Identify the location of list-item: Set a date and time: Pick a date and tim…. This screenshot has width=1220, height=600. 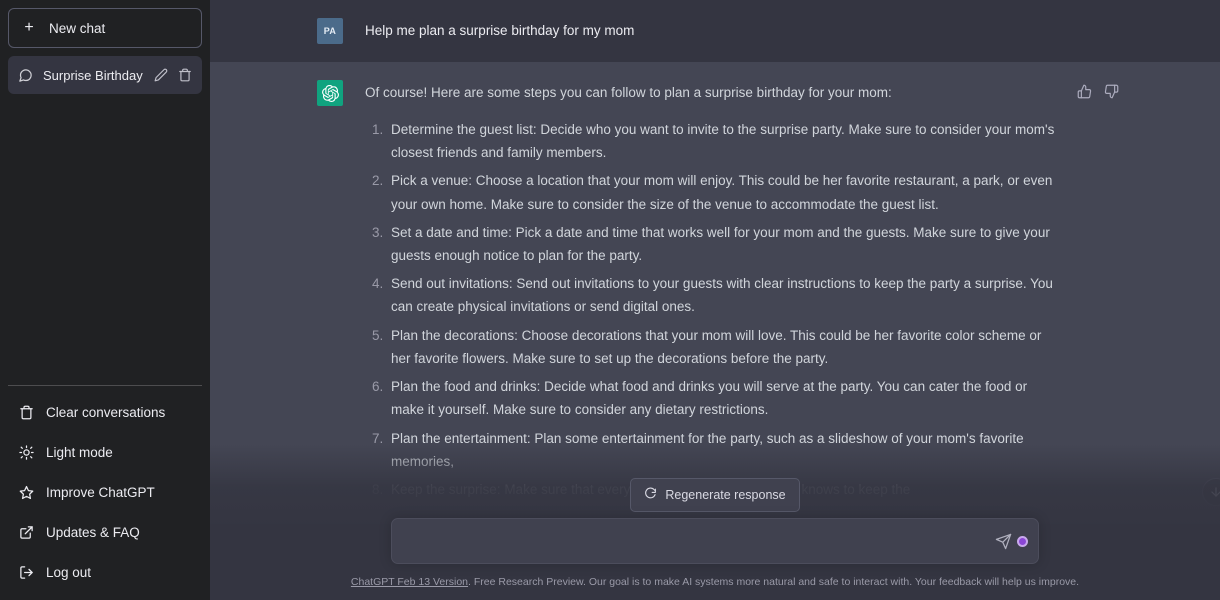
(721, 244).